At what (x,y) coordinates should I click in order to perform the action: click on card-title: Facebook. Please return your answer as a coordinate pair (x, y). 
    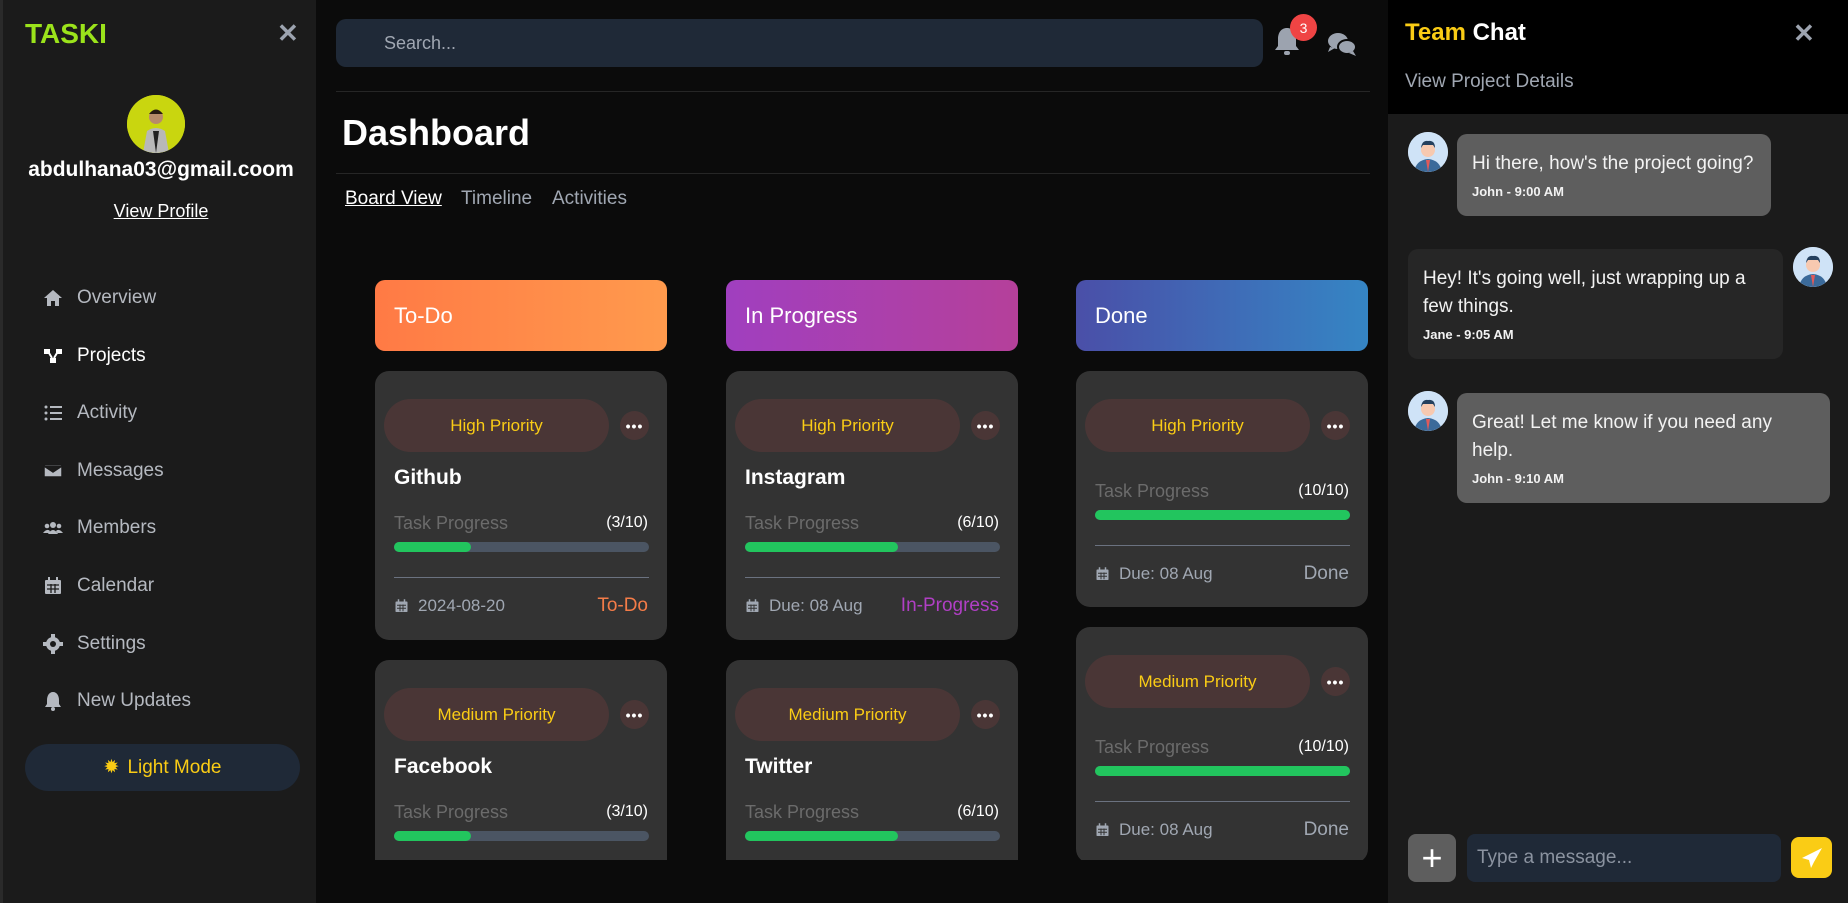
    Looking at the image, I should click on (443, 766).